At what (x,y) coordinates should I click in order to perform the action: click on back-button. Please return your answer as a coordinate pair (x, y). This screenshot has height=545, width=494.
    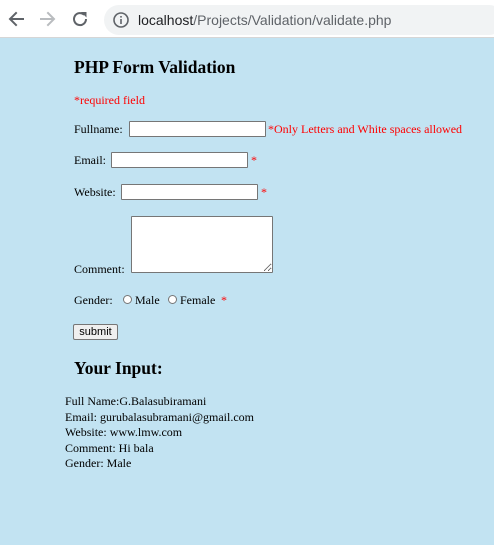
    Looking at the image, I should click on (16, 19).